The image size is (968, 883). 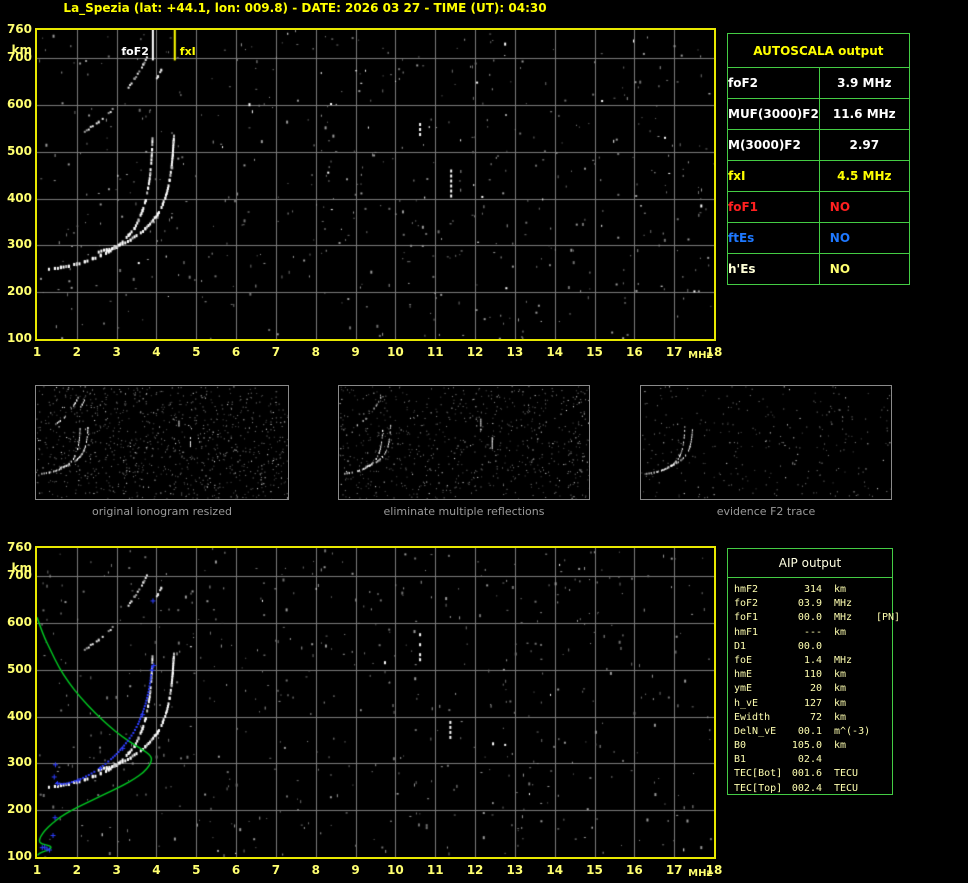 What do you see at coordinates (809, 618) in the screenshot?
I see `aip-param-value: 00.0` at bounding box center [809, 618].